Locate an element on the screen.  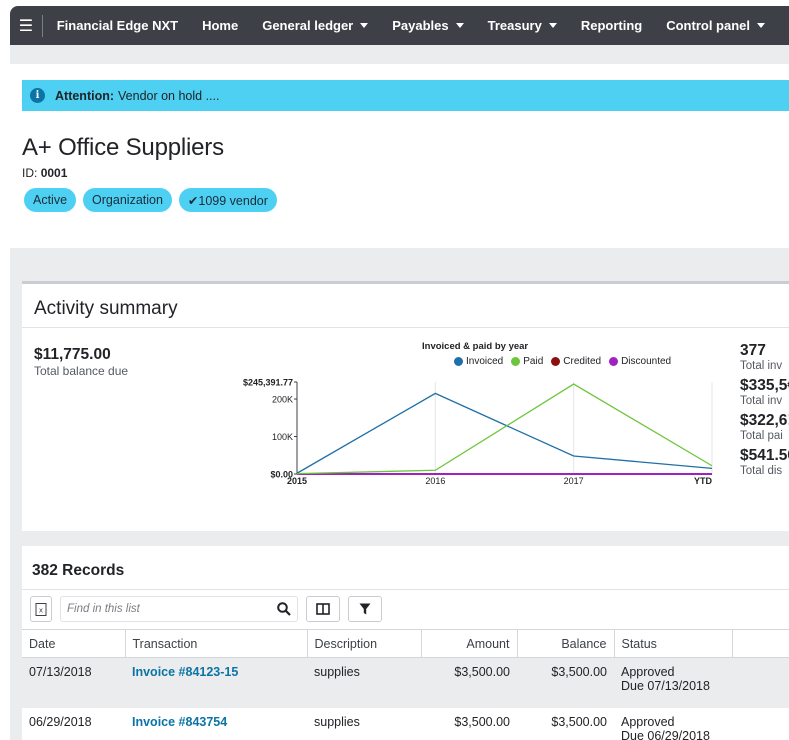
legend-label: Discounted is located at coordinates (646, 361).